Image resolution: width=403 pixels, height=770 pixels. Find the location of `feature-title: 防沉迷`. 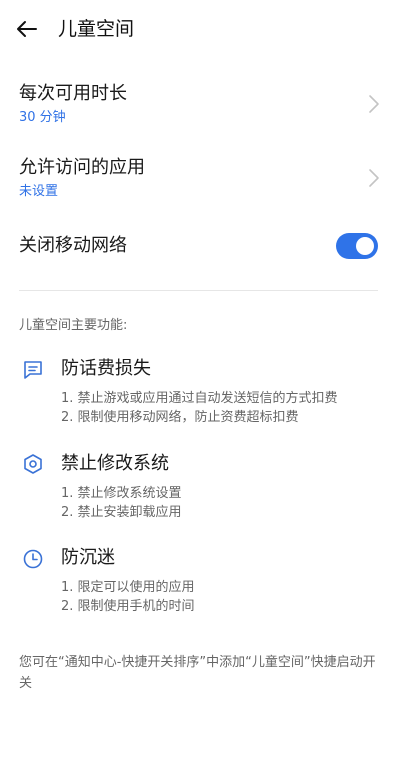

feature-title: 防沉迷 is located at coordinates (88, 557).